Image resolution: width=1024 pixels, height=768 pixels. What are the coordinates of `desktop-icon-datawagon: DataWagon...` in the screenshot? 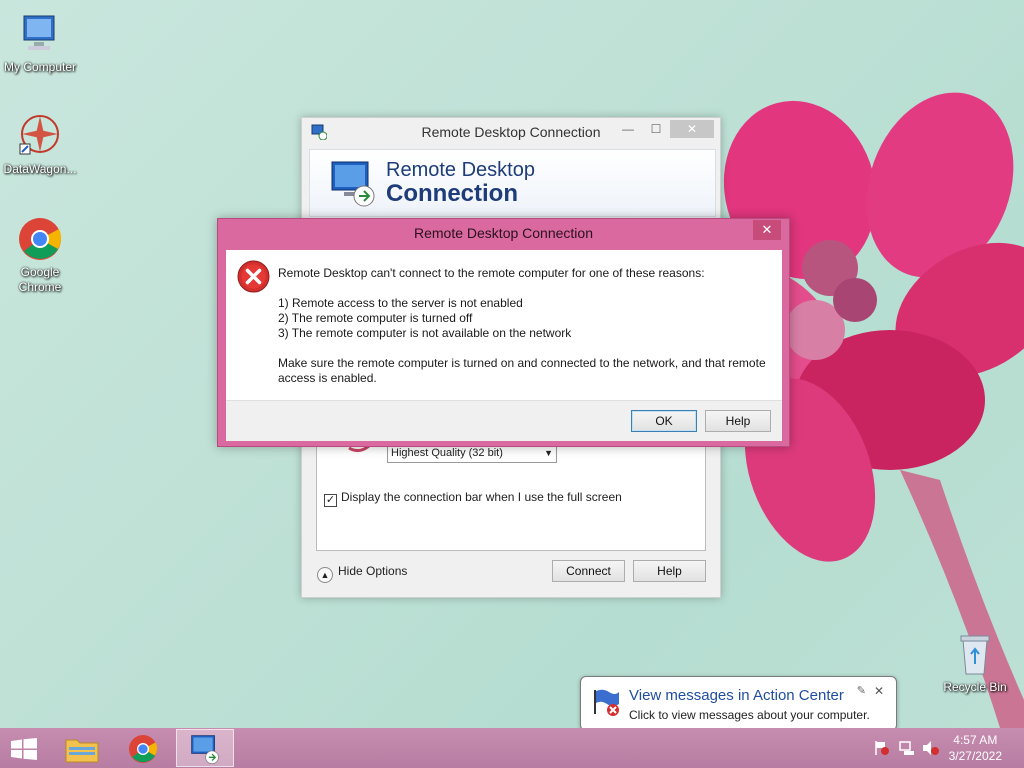 It's located at (40, 144).